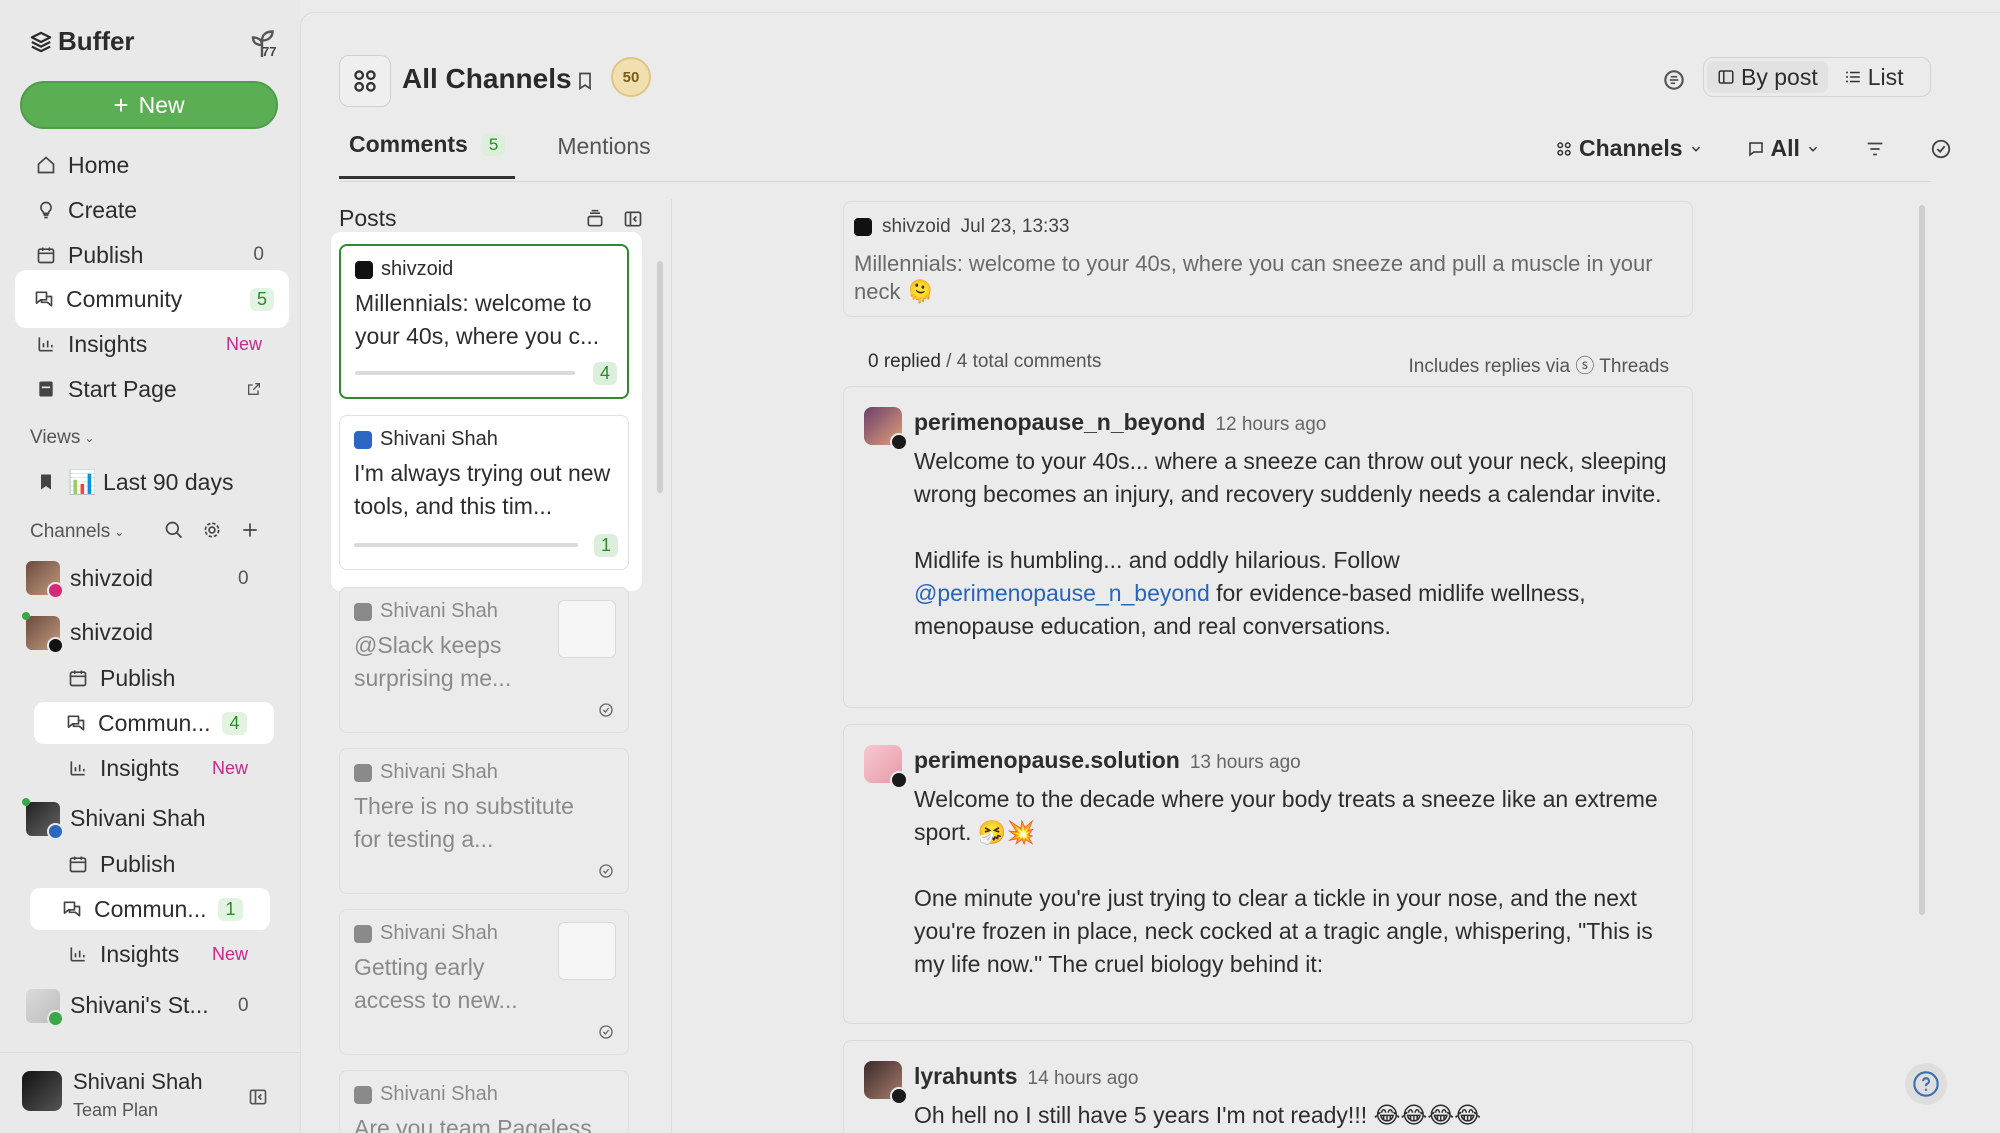 This screenshot has width=2000, height=1133. Describe the element at coordinates (363, 611) in the screenshot. I see `linkedin-icon` at that location.